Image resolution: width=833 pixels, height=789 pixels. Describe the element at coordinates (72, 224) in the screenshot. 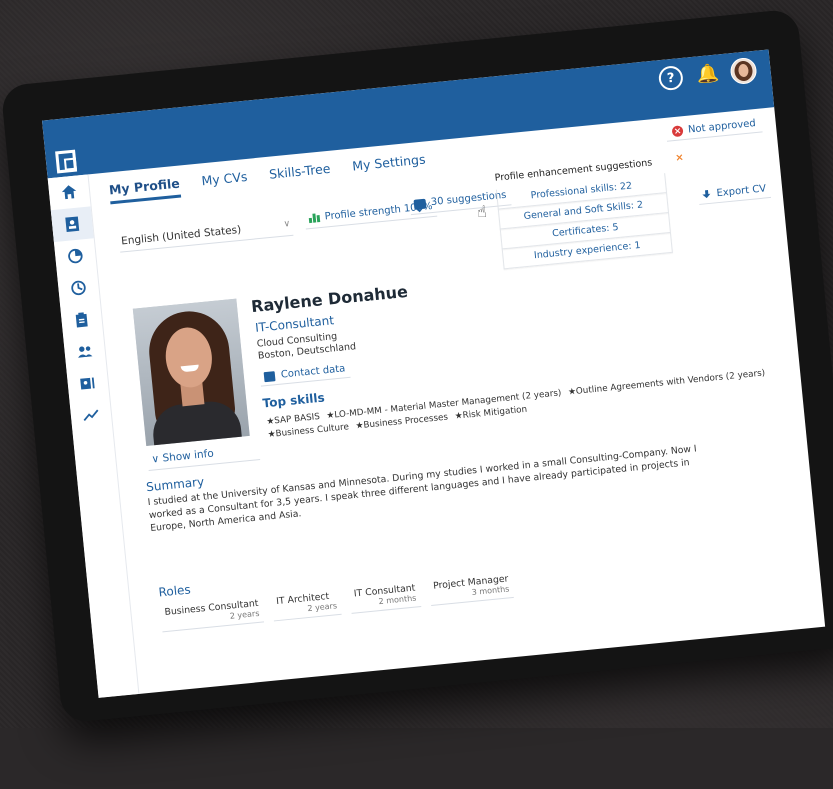

I see `profile-icon` at that location.